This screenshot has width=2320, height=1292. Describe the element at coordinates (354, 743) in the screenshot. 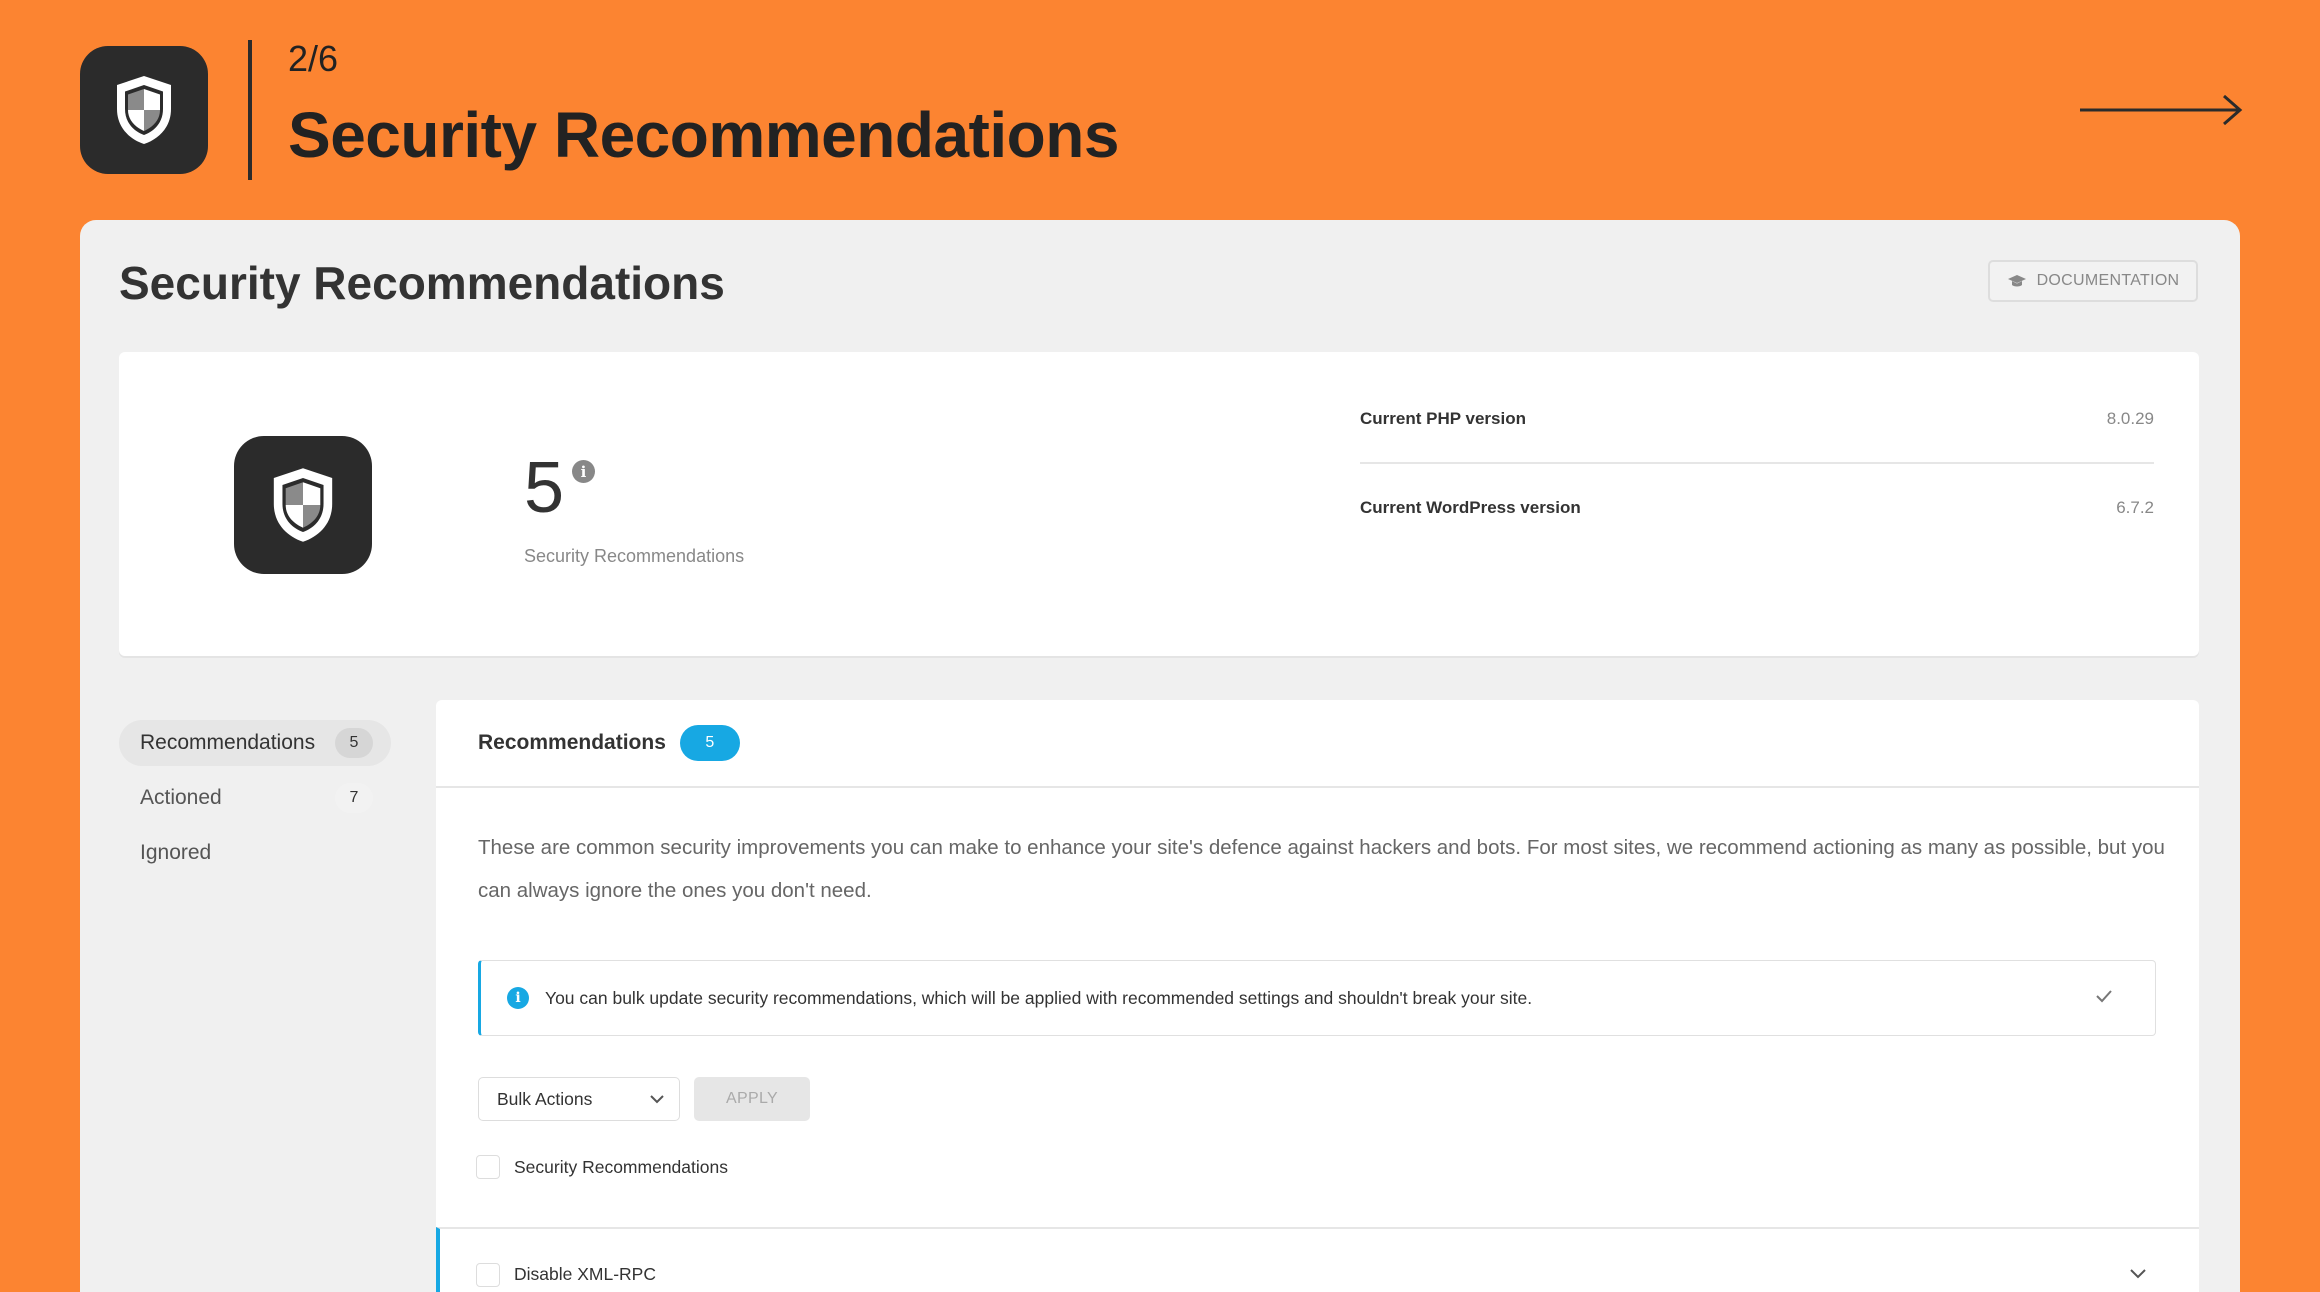

I see `sidebar-item-count: 5` at that location.